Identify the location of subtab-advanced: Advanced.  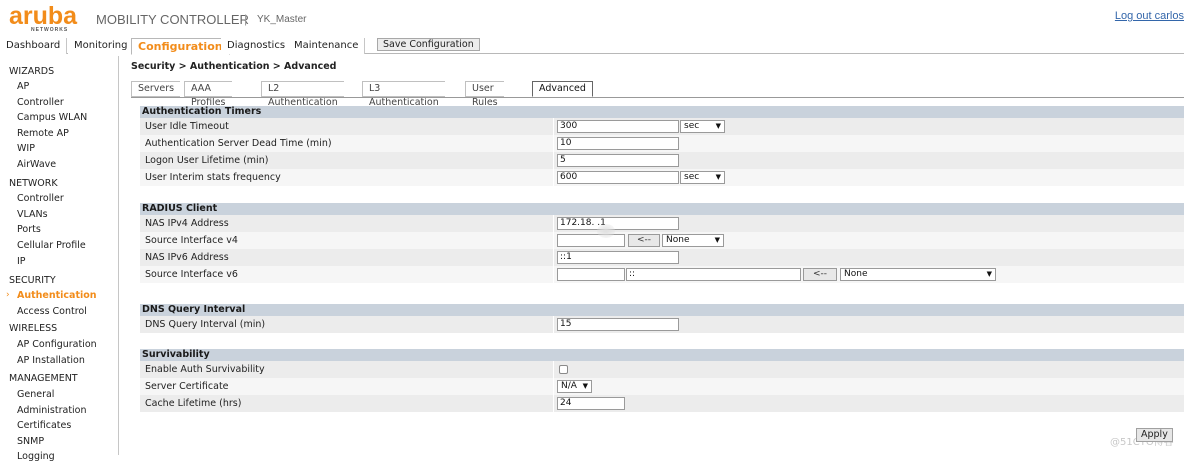
(562, 89).